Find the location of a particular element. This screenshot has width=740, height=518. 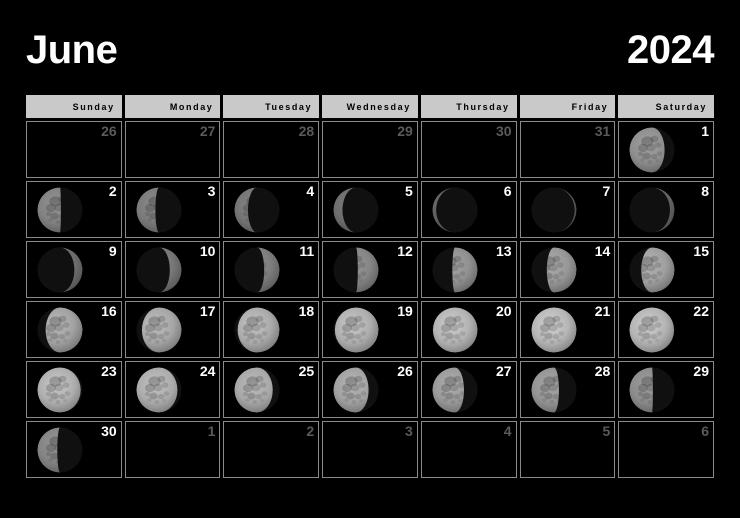

day-cell-1: 1 is located at coordinates (666, 149).